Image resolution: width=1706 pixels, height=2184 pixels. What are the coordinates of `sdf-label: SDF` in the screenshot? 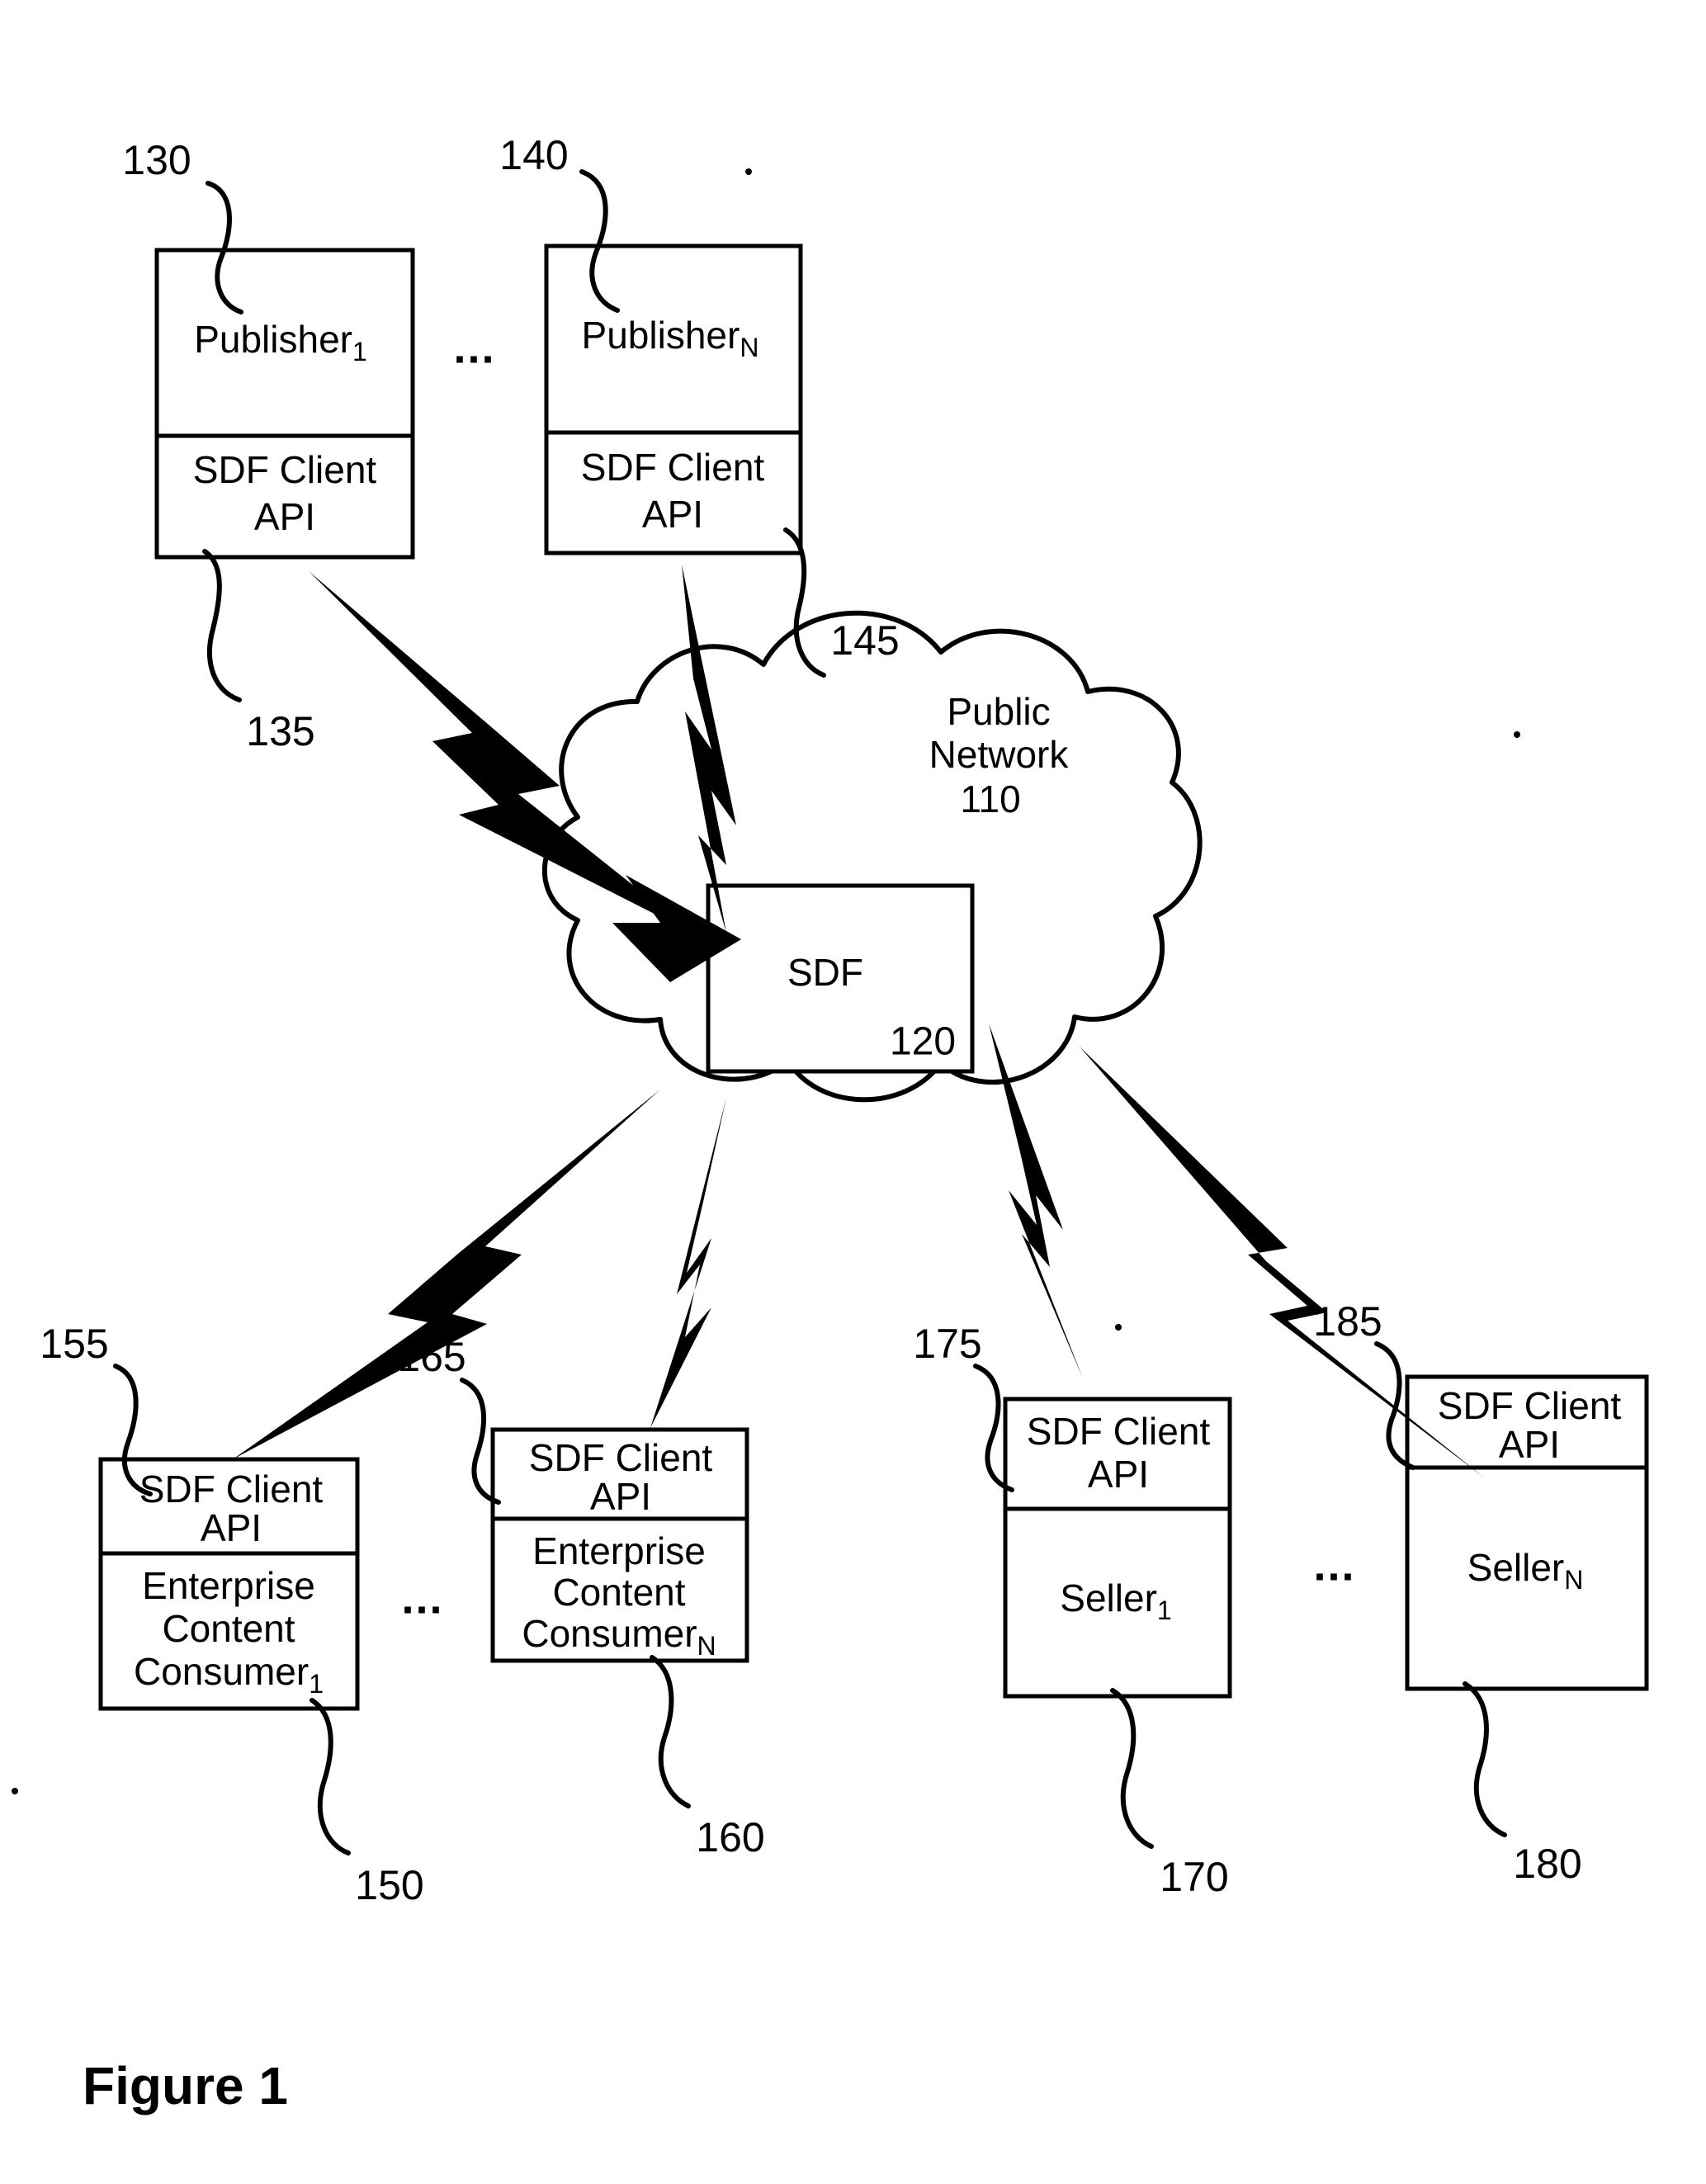 It's located at (825, 972).